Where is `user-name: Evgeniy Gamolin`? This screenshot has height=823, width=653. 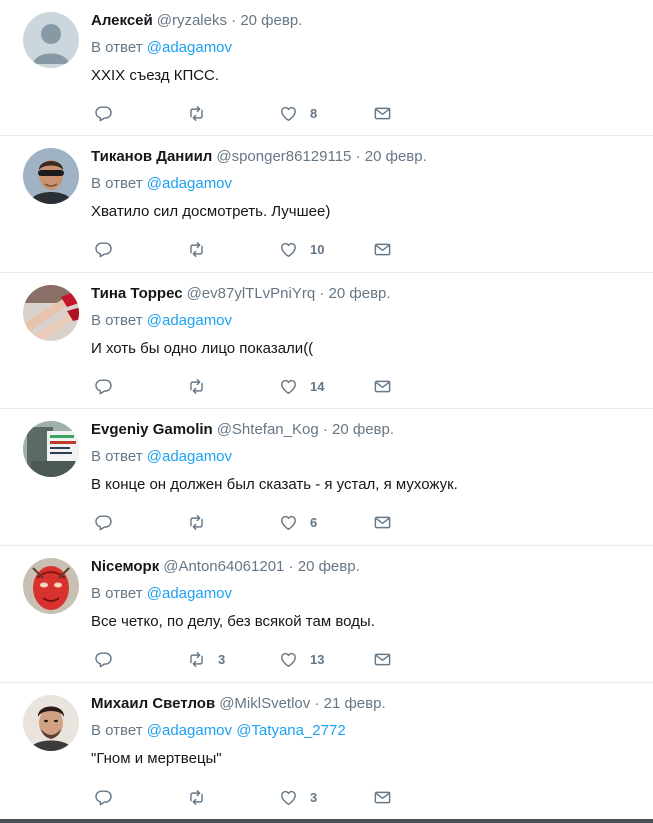 user-name: Evgeniy Gamolin is located at coordinates (152, 429).